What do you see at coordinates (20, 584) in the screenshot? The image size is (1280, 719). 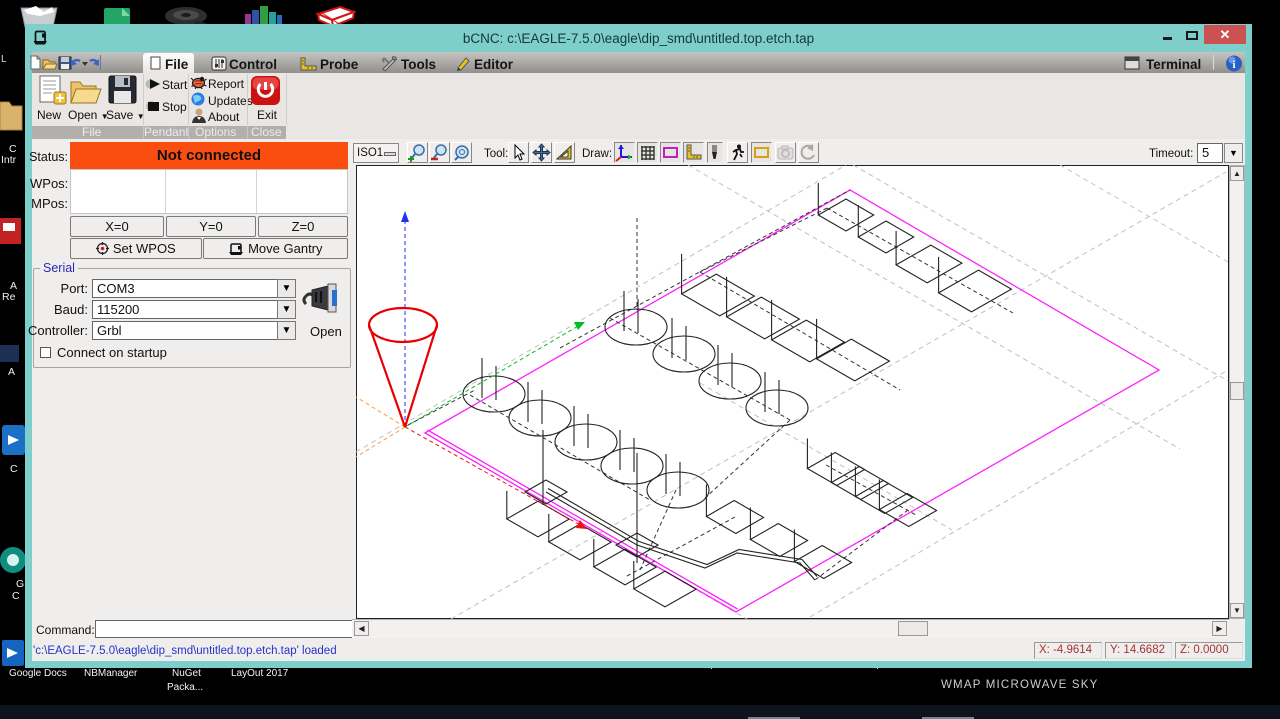 I see `svg-text: G` at bounding box center [20, 584].